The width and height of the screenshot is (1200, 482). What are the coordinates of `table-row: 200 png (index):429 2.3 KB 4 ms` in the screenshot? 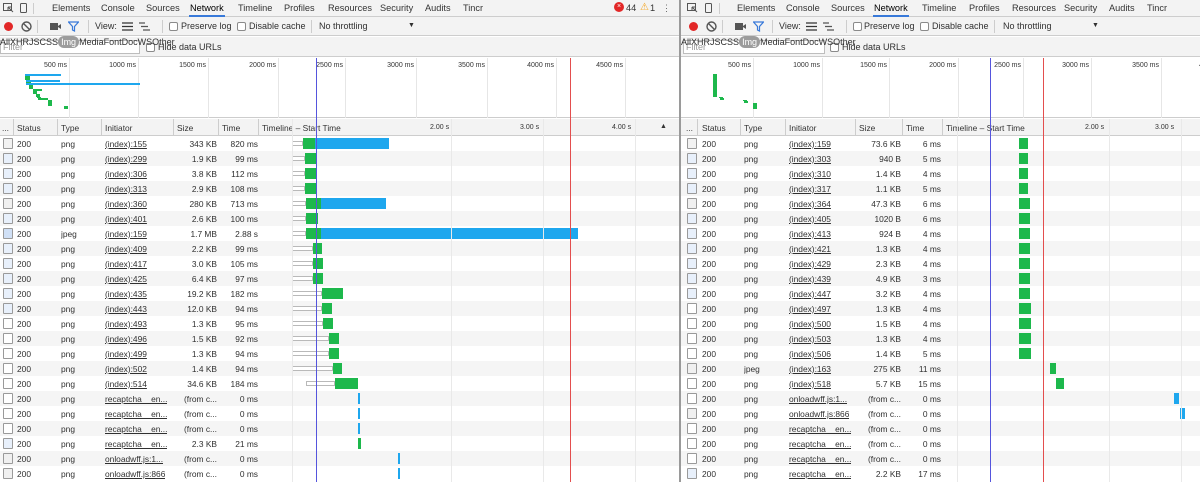 It's located at (940, 263).